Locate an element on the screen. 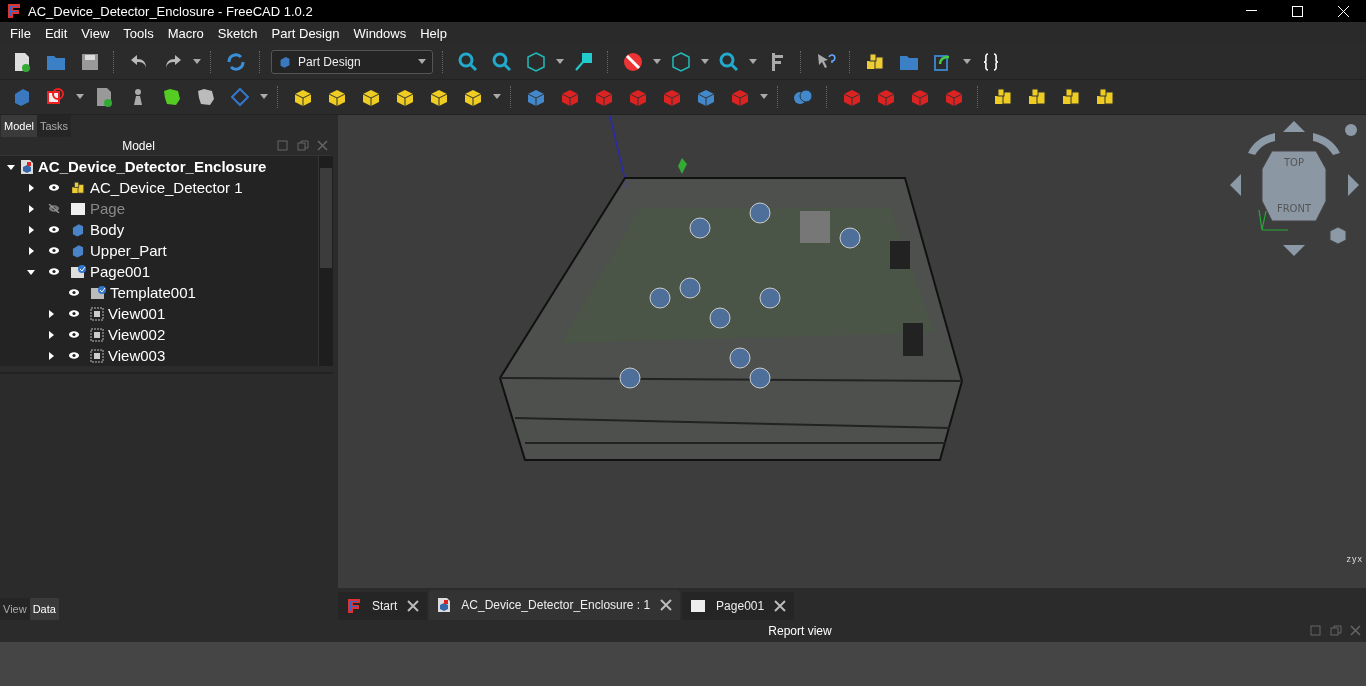  tab-label: Start is located at coordinates (385, 606).